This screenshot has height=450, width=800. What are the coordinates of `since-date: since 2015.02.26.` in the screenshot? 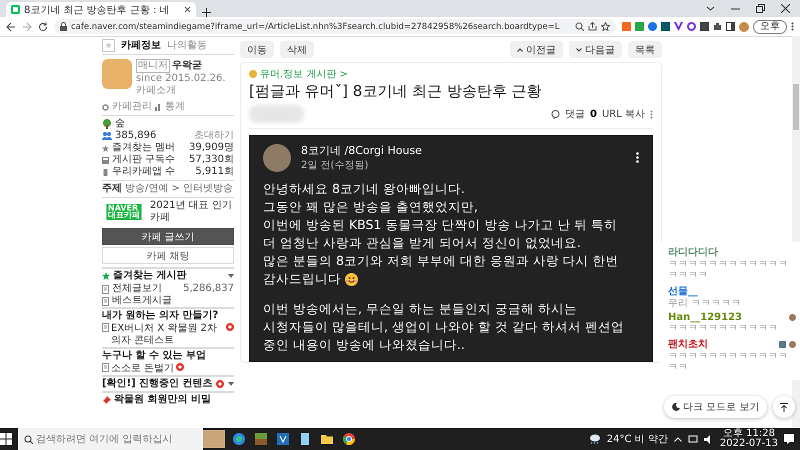 It's located at (181, 79).